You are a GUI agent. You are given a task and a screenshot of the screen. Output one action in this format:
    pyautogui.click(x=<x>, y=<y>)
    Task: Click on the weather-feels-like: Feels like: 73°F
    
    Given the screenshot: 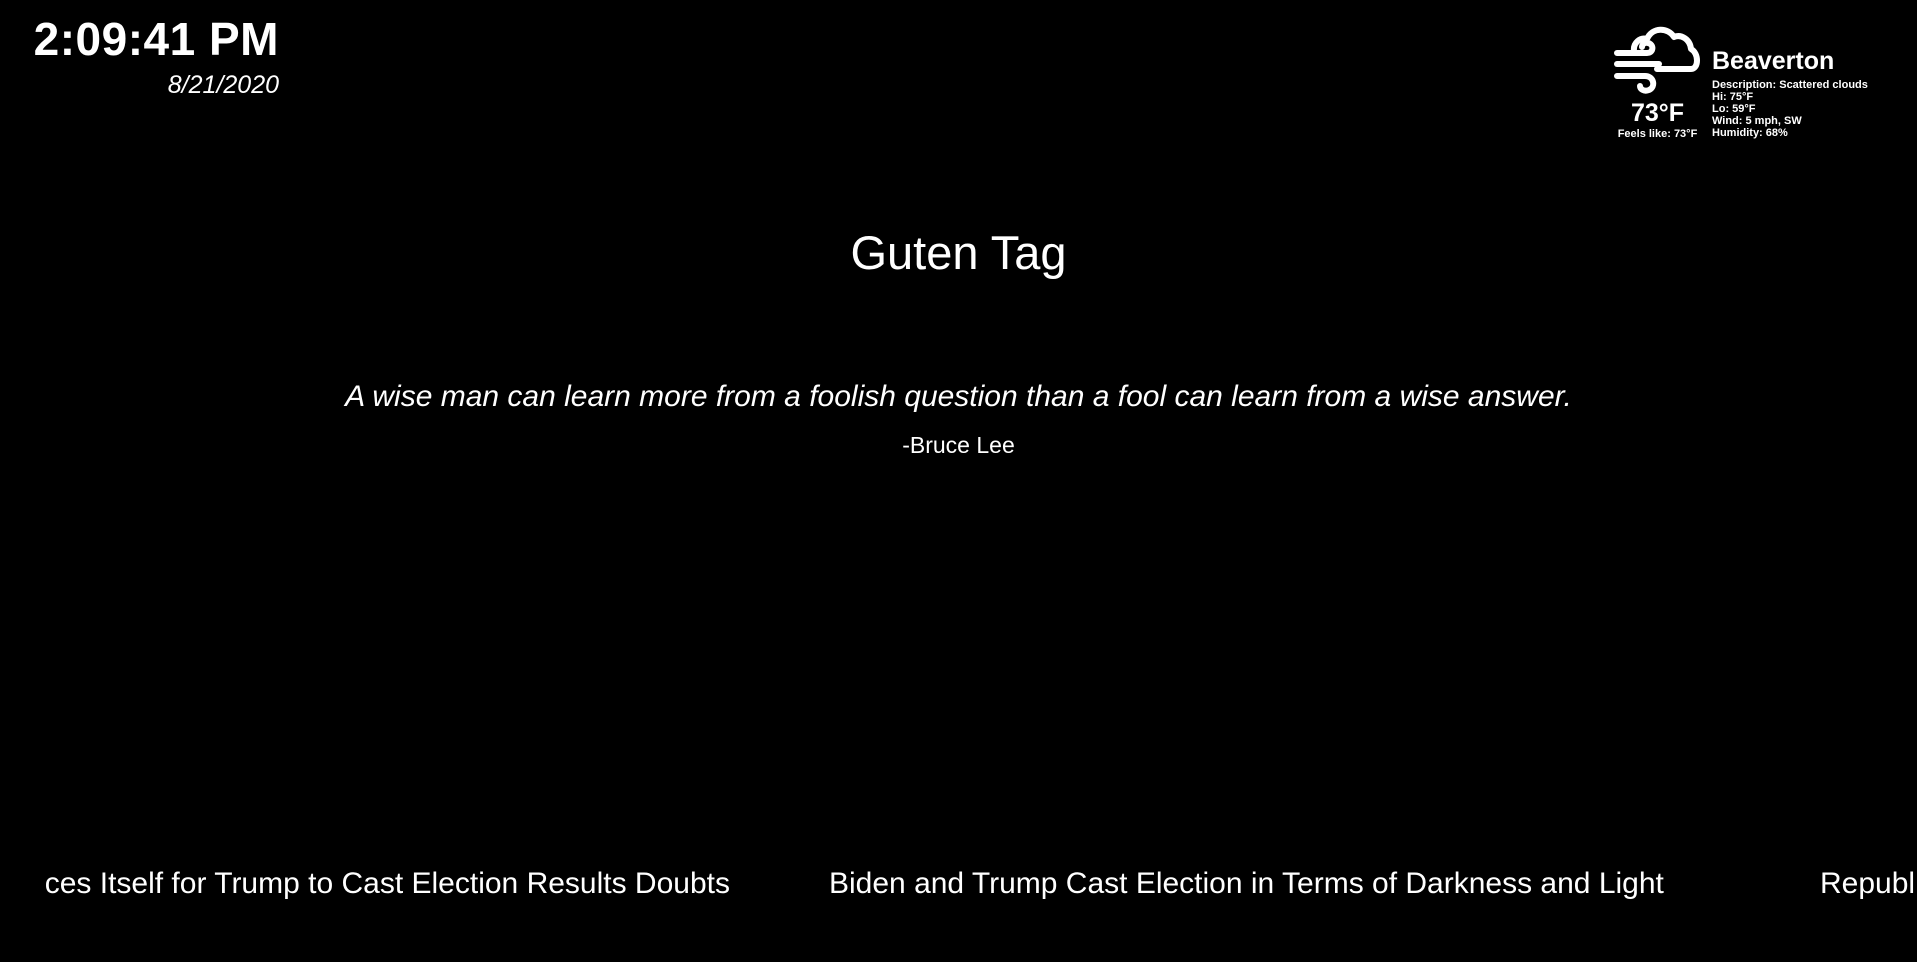 What is the action you would take?
    pyautogui.click(x=1657, y=134)
    